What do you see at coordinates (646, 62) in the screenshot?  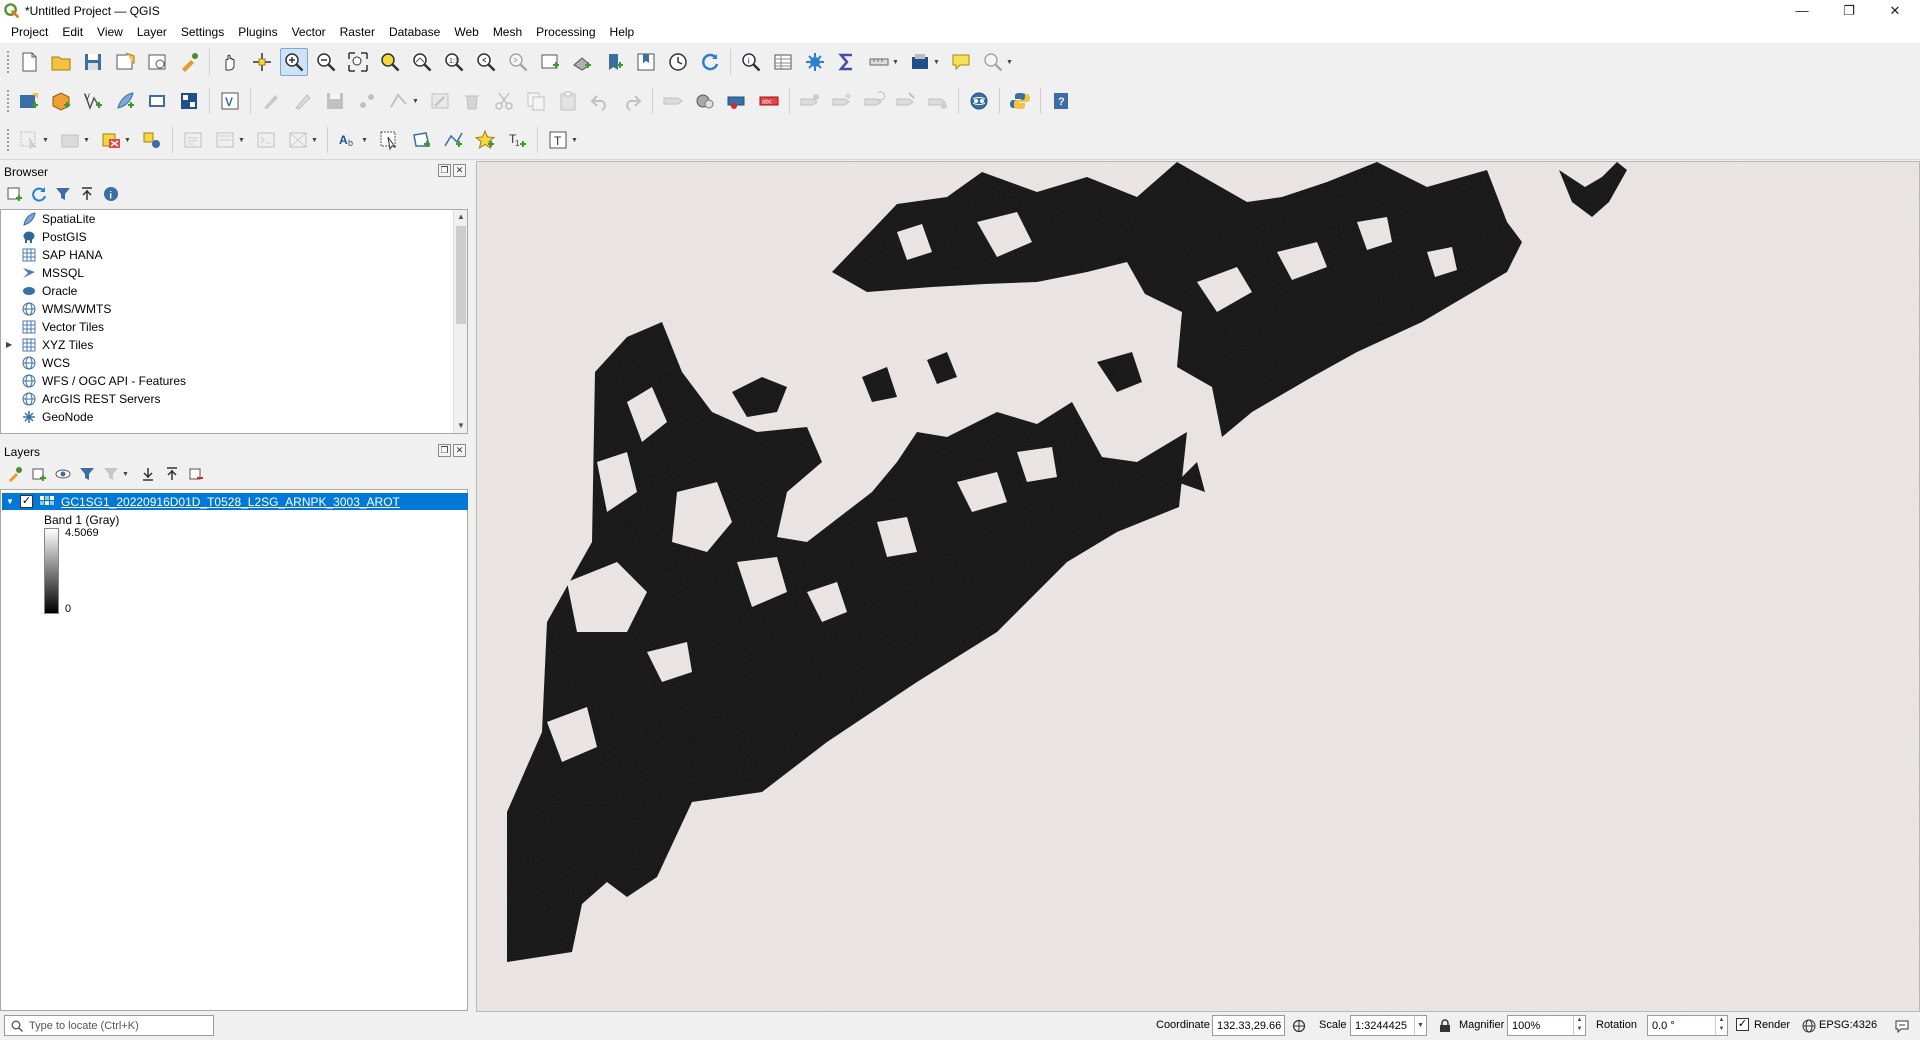 I see `show-bookmarks-icon` at bounding box center [646, 62].